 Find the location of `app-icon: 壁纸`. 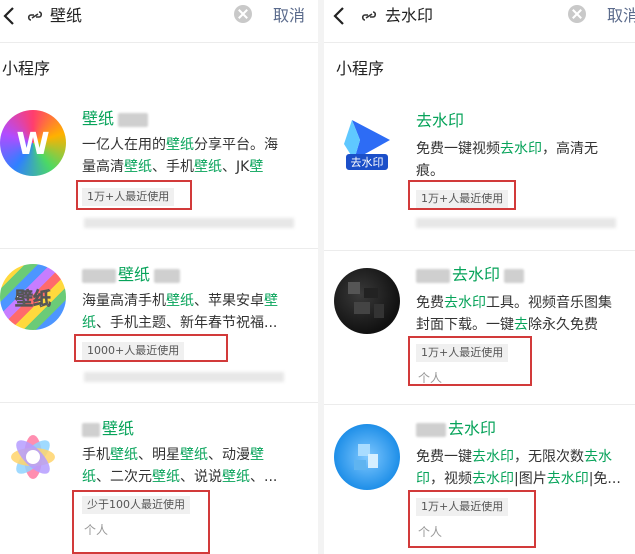

app-icon: 壁纸 is located at coordinates (33, 297).